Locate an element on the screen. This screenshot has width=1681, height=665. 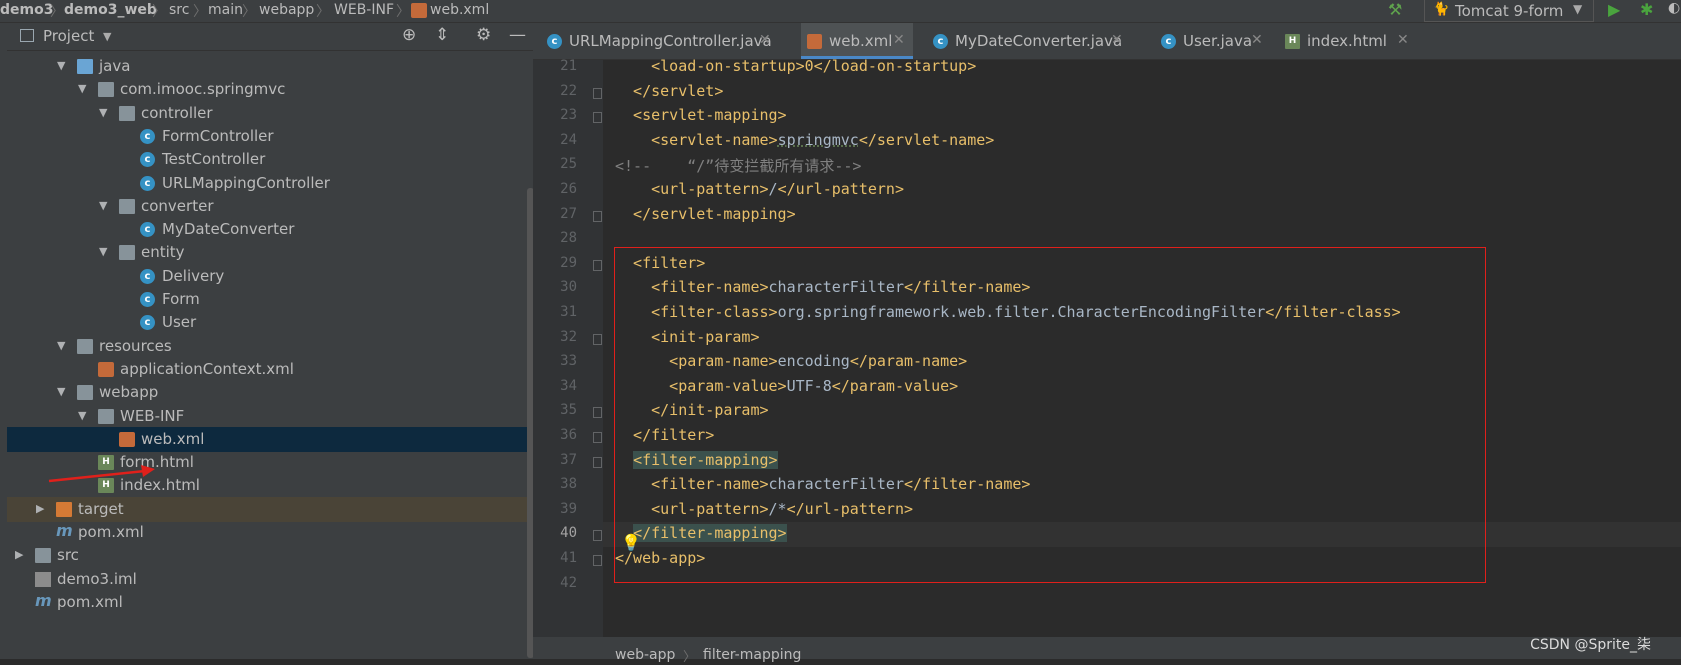
tab-label: index.html is located at coordinates (1347, 41).